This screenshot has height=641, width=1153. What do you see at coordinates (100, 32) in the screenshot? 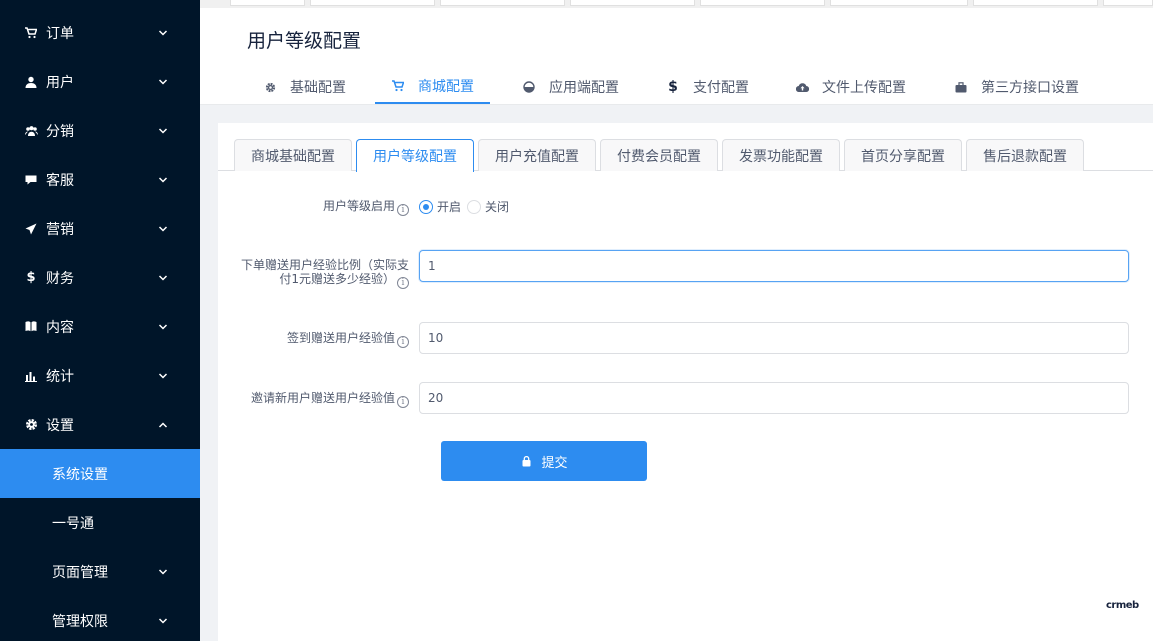
I see `sidebar-item-orders: 订单` at bounding box center [100, 32].